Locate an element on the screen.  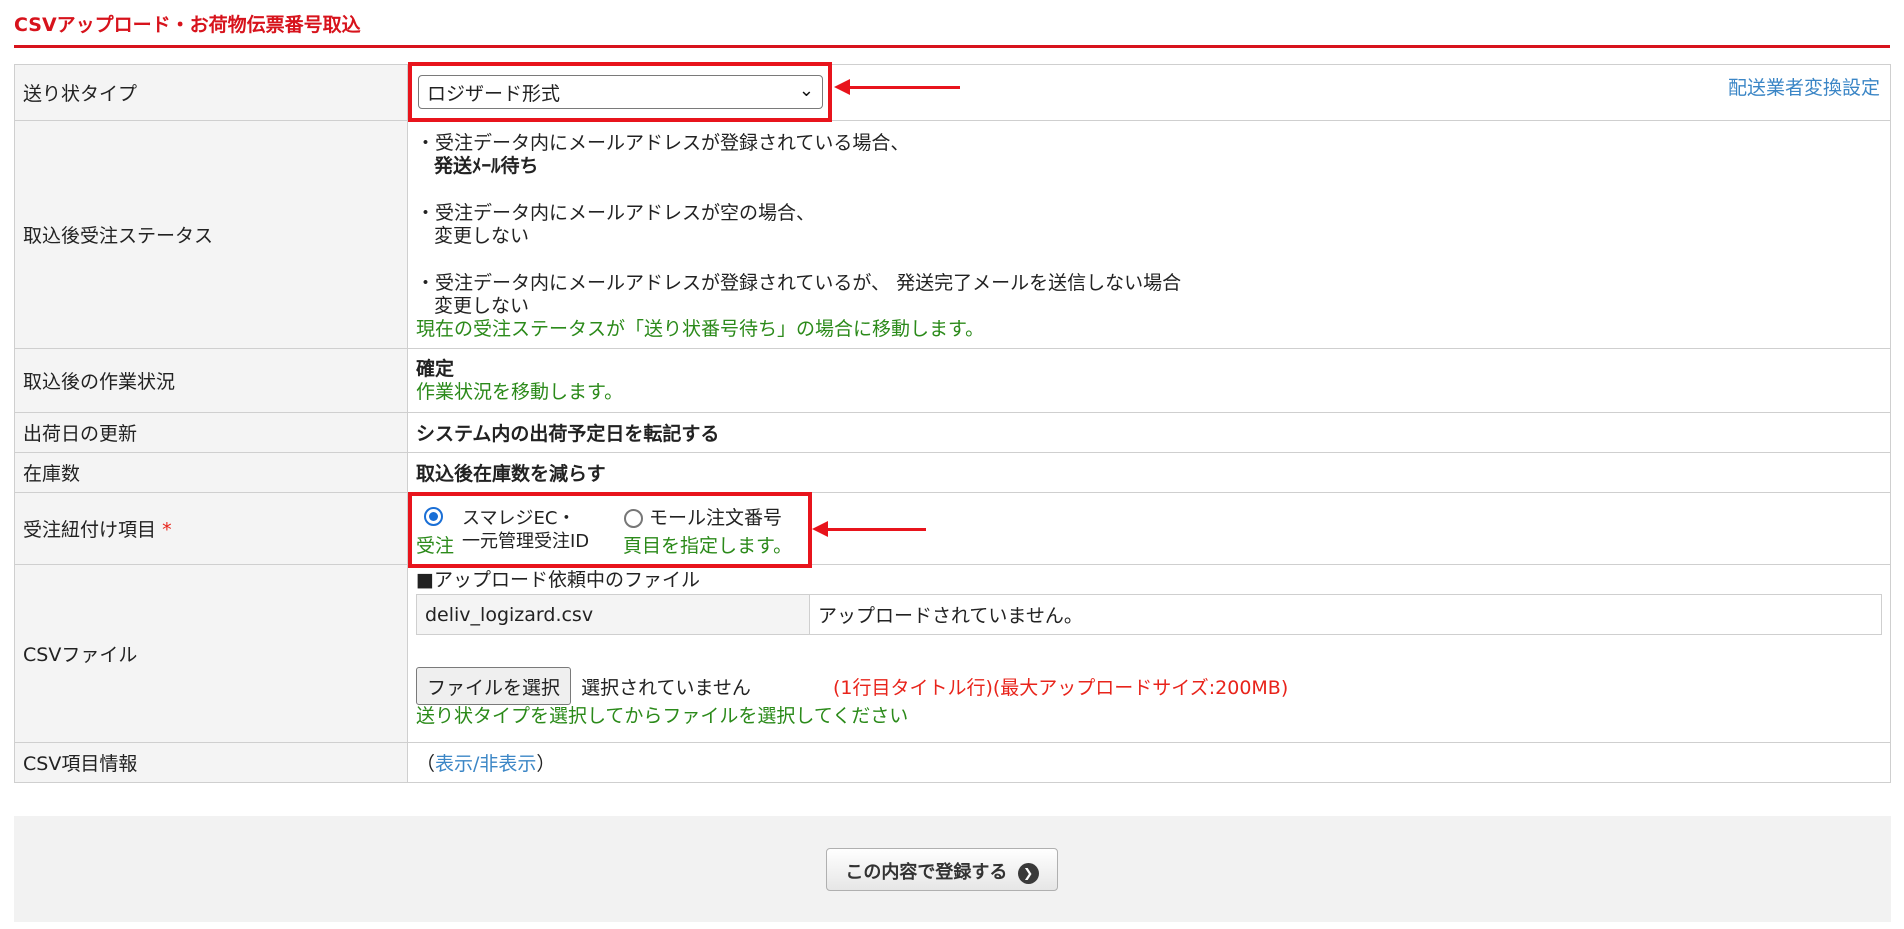
arrow-right-circle-icon: ❯ is located at coordinates (1028, 873).